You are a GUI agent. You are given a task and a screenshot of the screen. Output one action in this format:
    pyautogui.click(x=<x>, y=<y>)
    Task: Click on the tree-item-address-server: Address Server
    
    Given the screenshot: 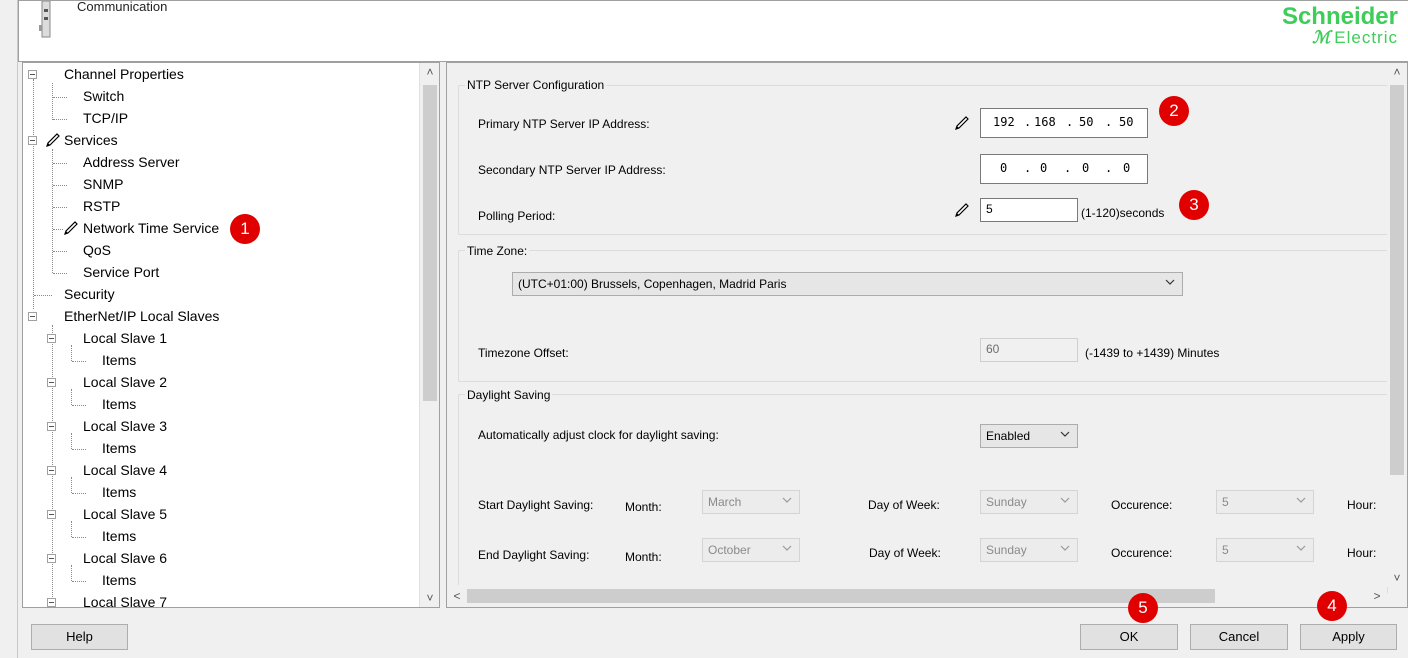 What is the action you would take?
    pyautogui.click(x=131, y=162)
    